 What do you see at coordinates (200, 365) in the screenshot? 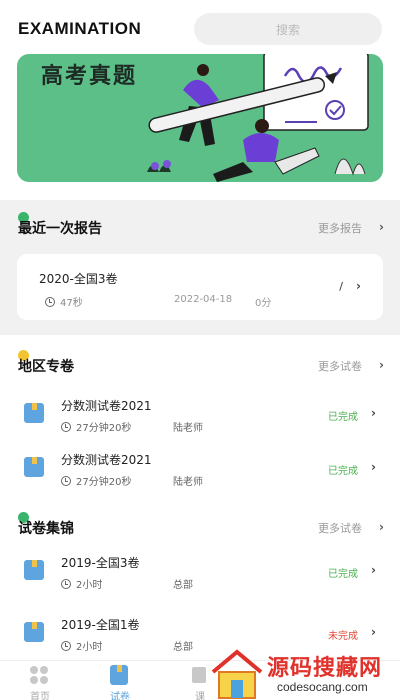
I see `region-papers-header: 地区专卷 更多试卷 ›` at bounding box center [200, 365].